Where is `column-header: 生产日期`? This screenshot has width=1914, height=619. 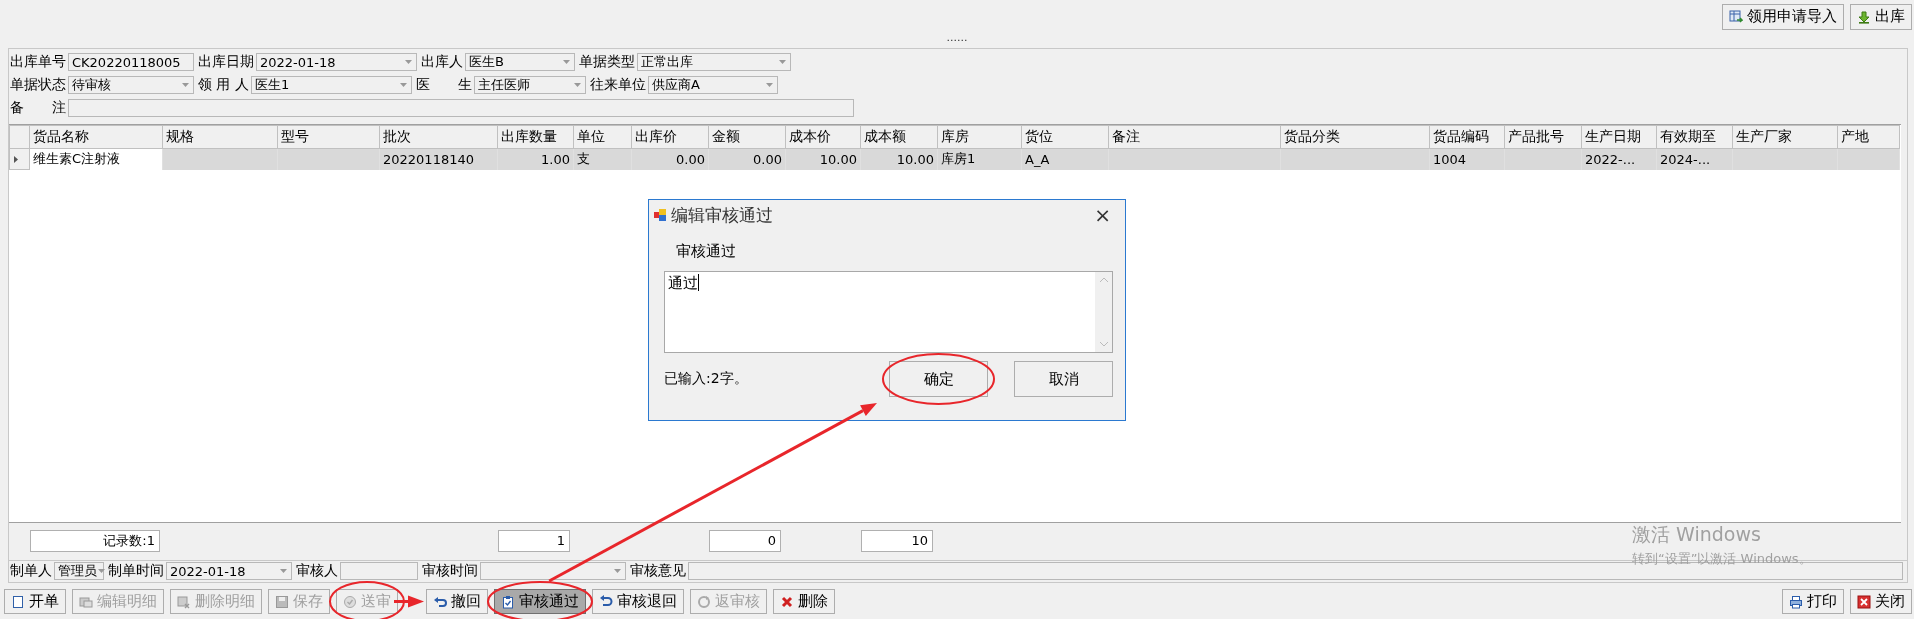 column-header: 生产日期 is located at coordinates (1619, 137).